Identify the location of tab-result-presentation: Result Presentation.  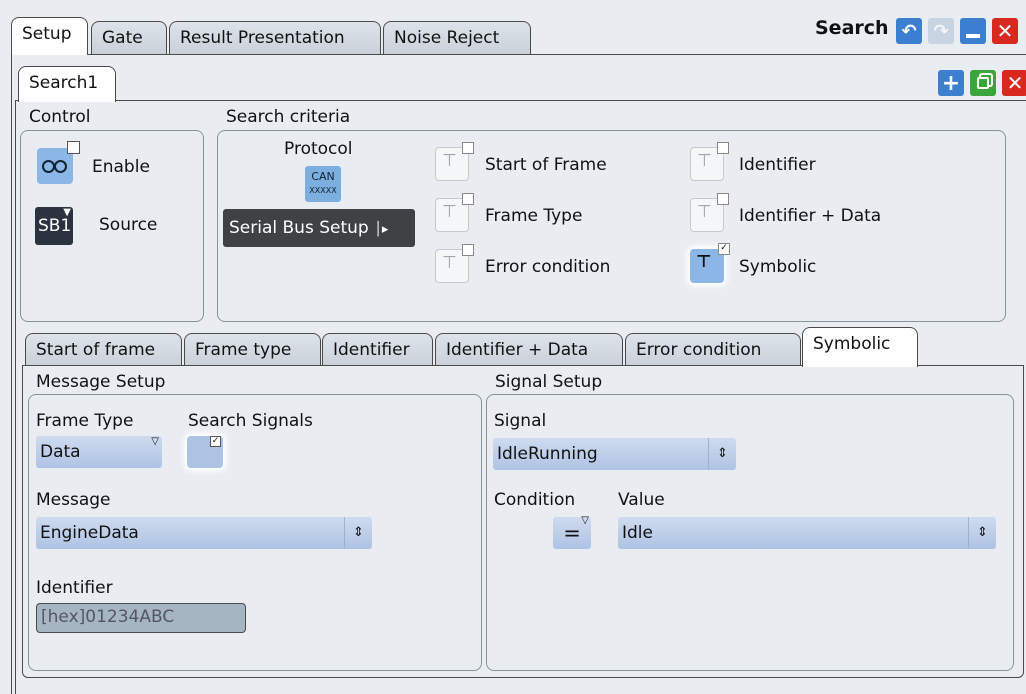
(275, 38).